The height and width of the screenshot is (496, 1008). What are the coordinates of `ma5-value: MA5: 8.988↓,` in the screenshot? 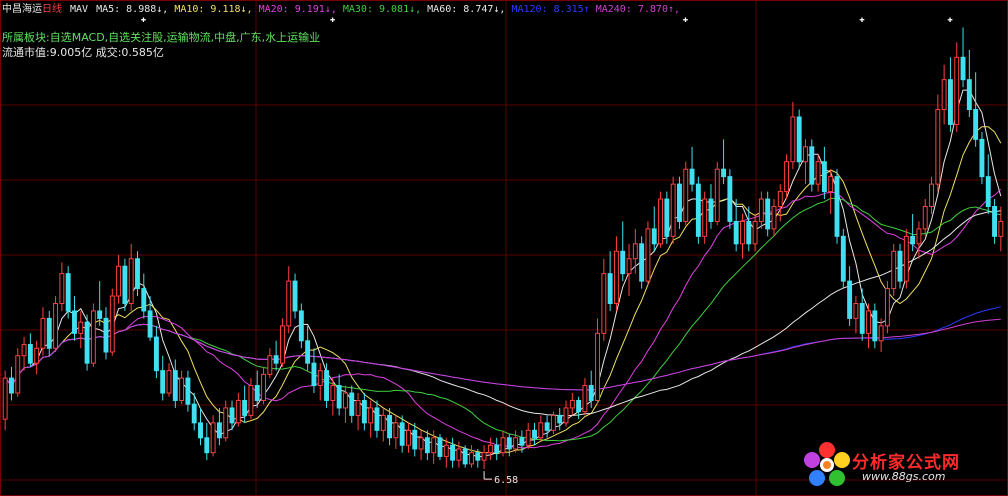 It's located at (132, 9).